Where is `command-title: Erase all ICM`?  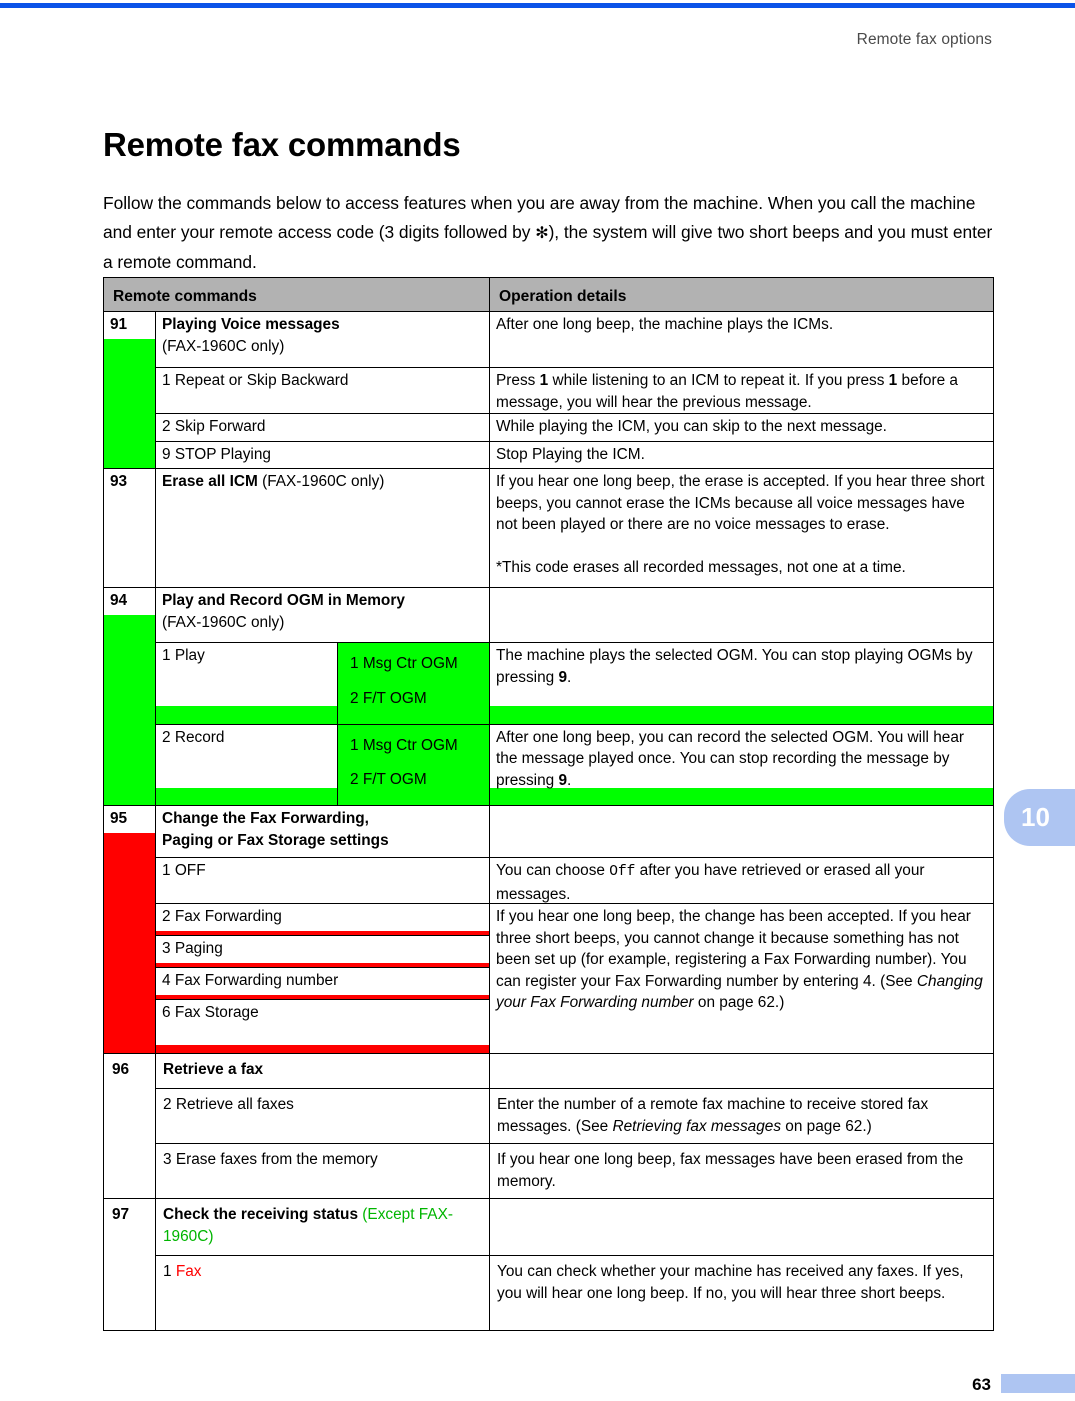 command-title: Erase all ICM is located at coordinates (210, 481).